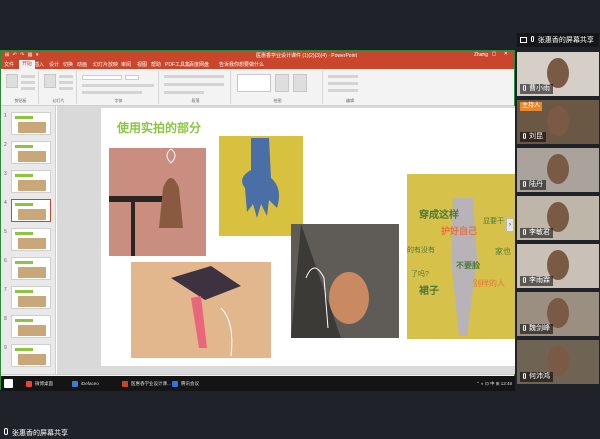  Describe the element at coordinates (282, 83) in the screenshot. I see `arrange-icon` at that location.